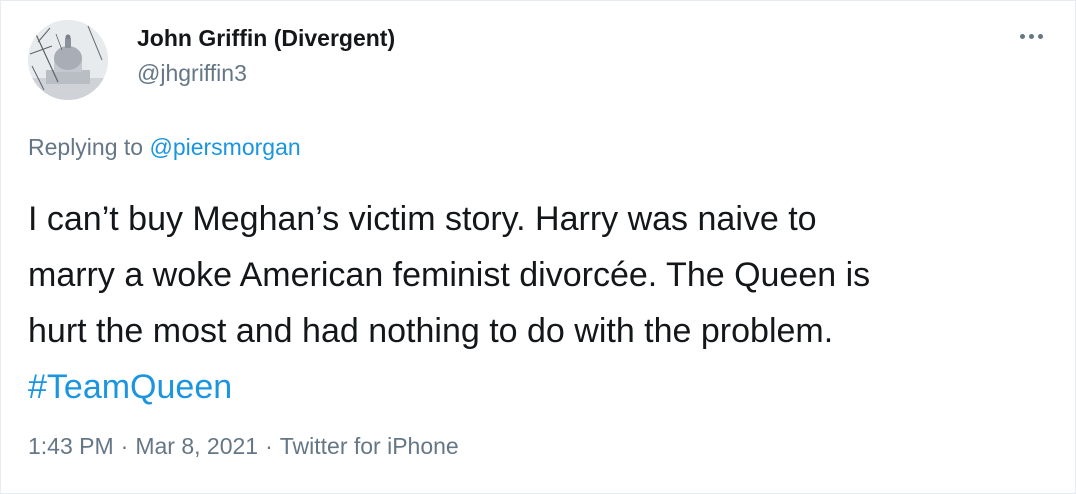 The height and width of the screenshot is (494, 1076). What do you see at coordinates (71, 446) in the screenshot?
I see `tweet-time: 1:43 PM` at bounding box center [71, 446].